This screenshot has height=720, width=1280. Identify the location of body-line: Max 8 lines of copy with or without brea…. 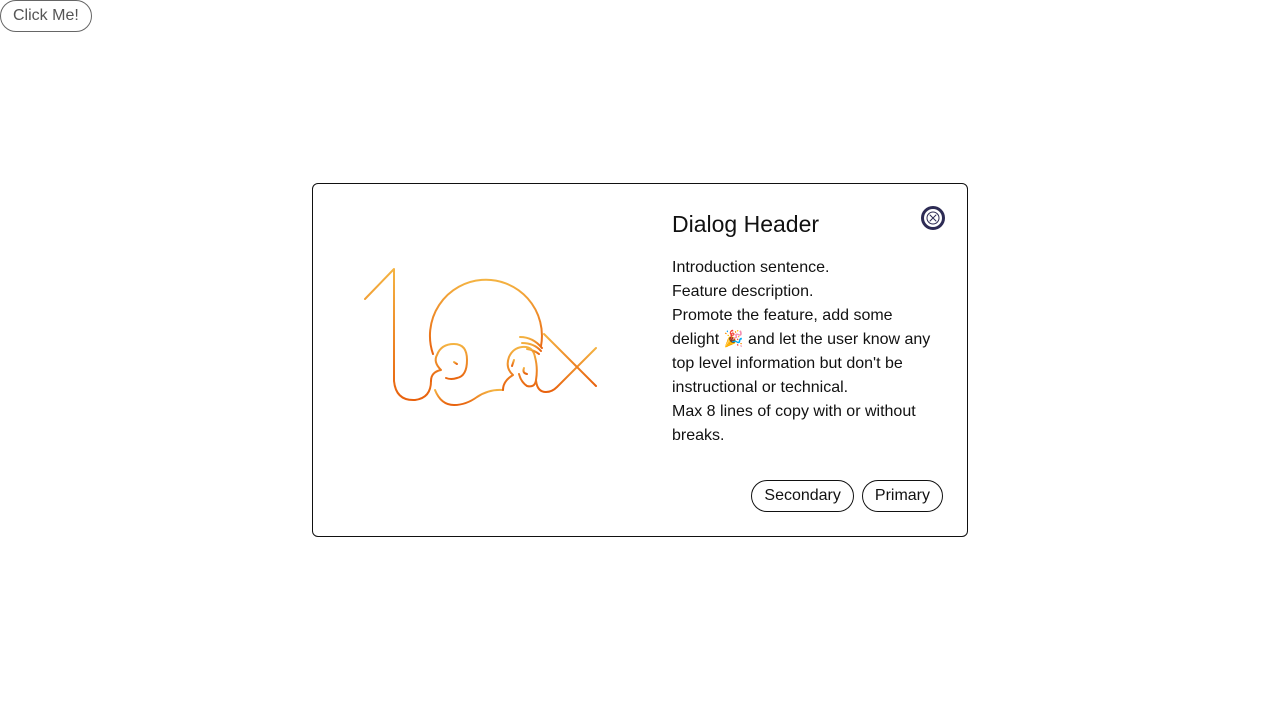
(794, 423).